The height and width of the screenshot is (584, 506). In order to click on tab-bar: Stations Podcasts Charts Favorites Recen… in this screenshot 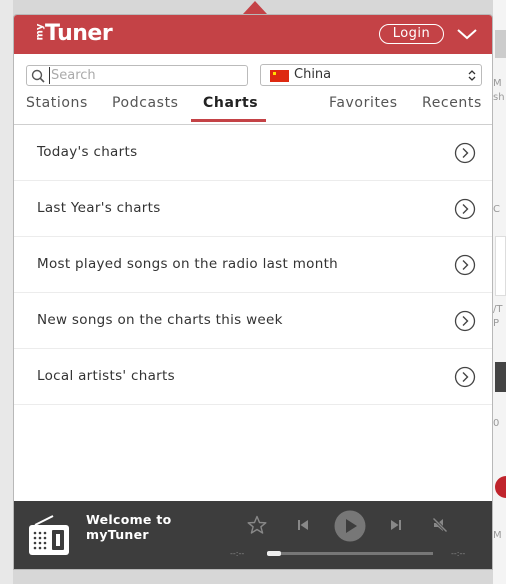, I will do `click(253, 108)`.